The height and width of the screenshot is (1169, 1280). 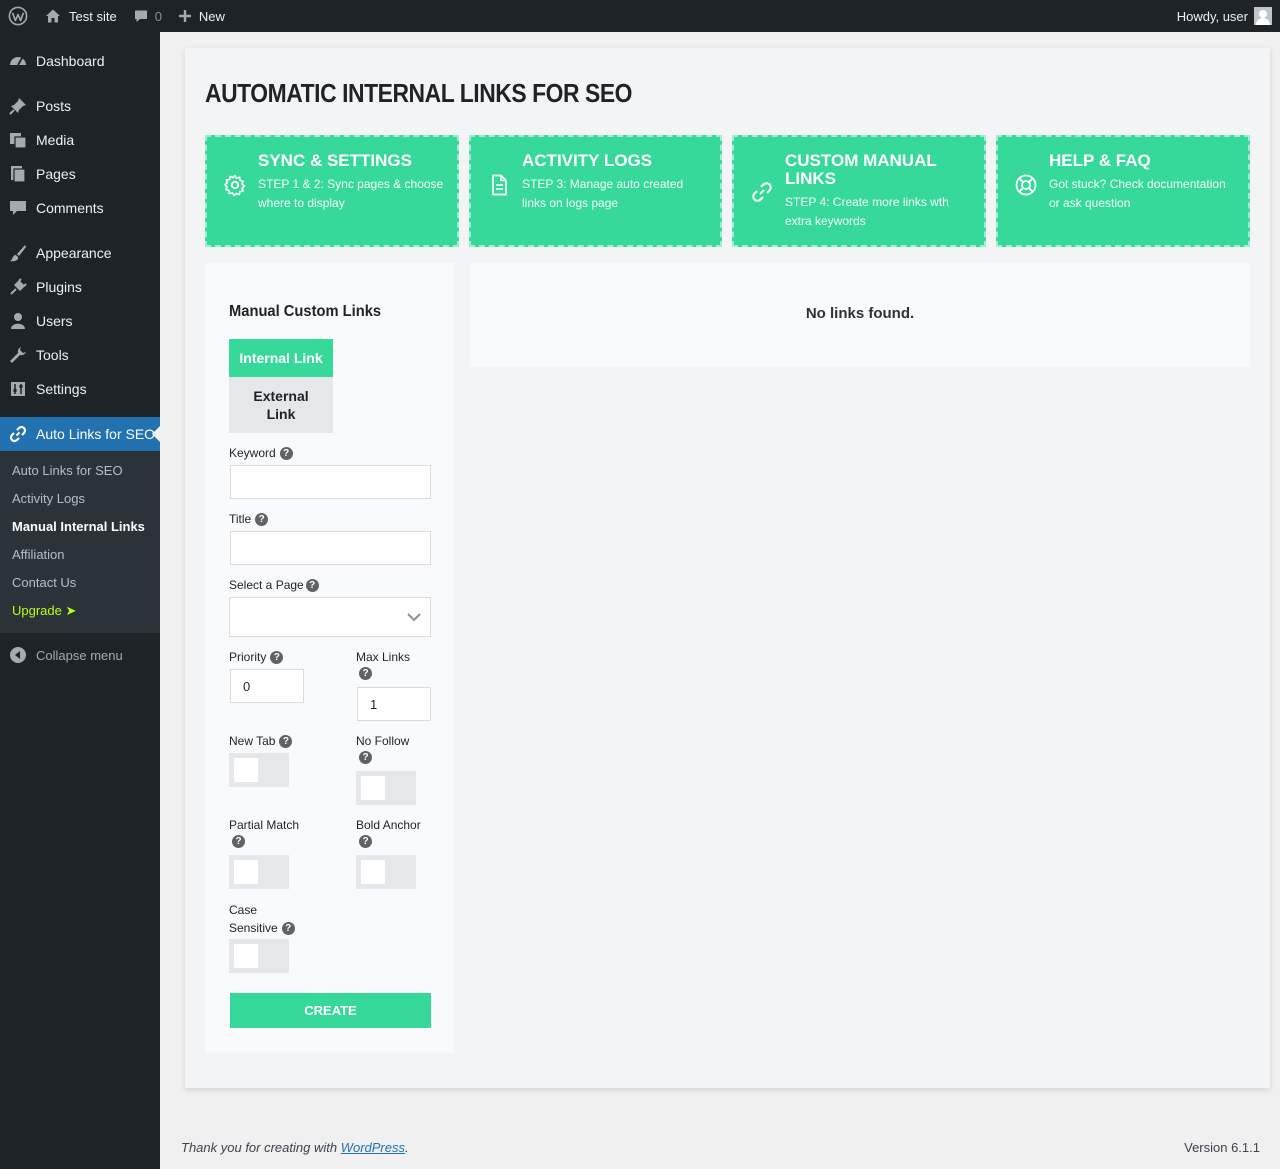 I want to click on priority-label: Priority?, so click(x=256, y=657).